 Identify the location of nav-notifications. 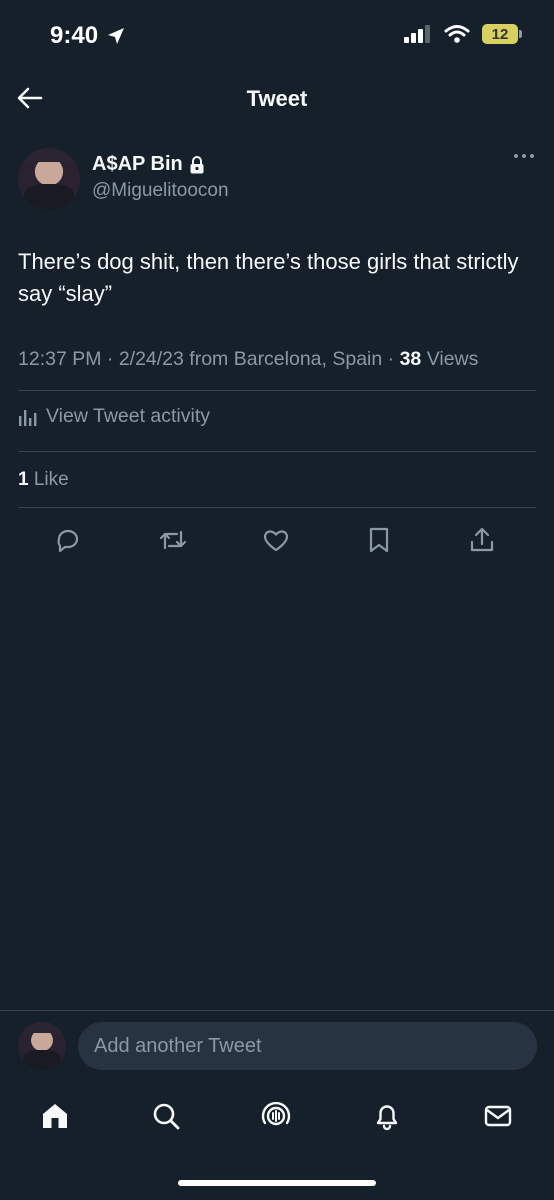
(387, 1116).